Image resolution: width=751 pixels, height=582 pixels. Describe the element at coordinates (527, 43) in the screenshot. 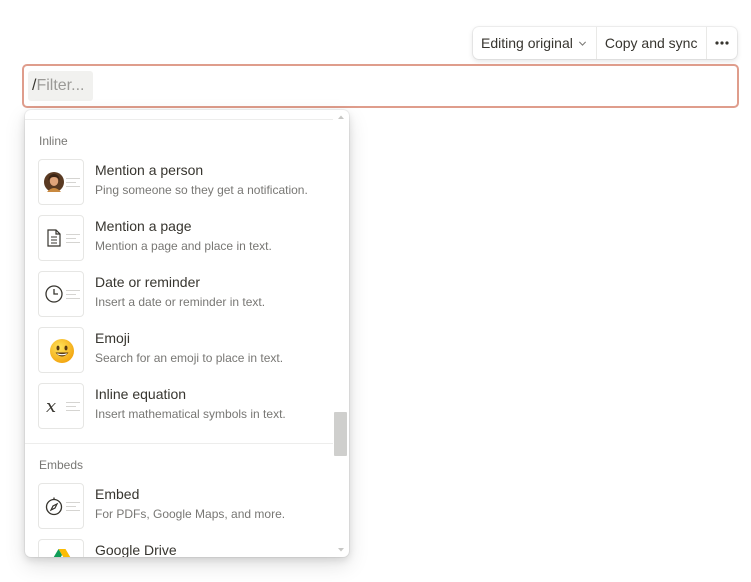

I see `editing-original-label: Editing original` at that location.